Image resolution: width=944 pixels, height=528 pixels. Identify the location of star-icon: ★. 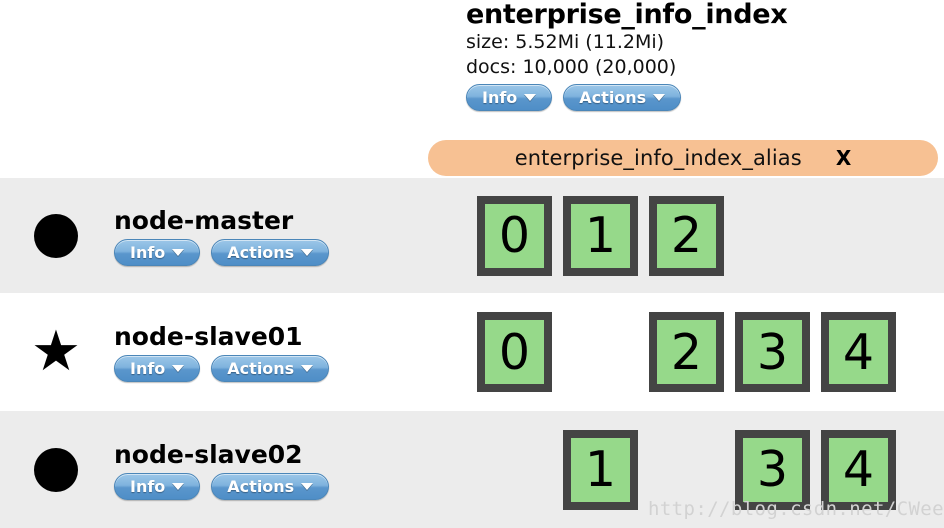
(56, 351).